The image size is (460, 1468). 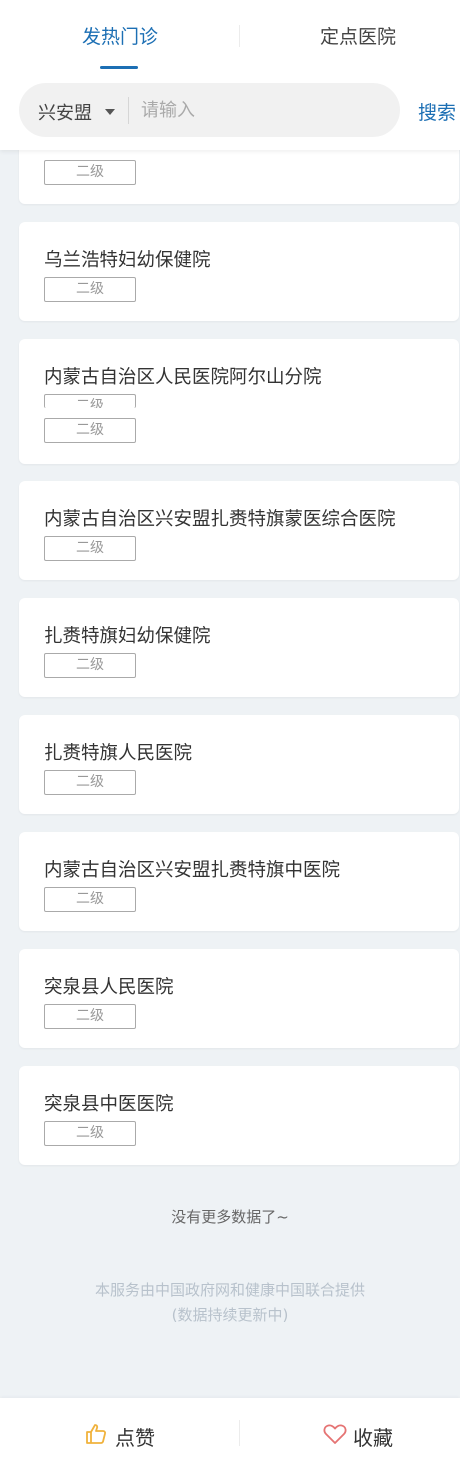 What do you see at coordinates (183, 377) in the screenshot?
I see `hospital-name: 内蒙古自治区人民医院阿尔山分院` at bounding box center [183, 377].